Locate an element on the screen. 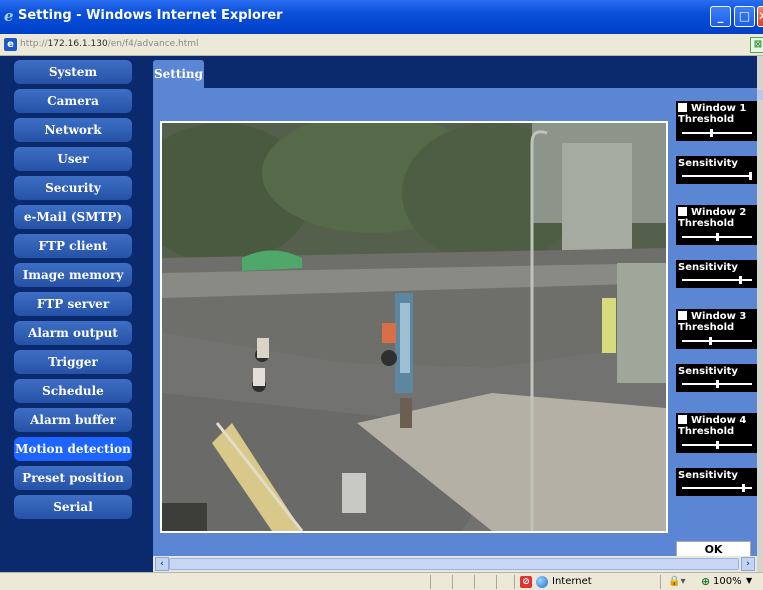 The image size is (763, 590). sidebar-item-serial: Serial is located at coordinates (73, 507).